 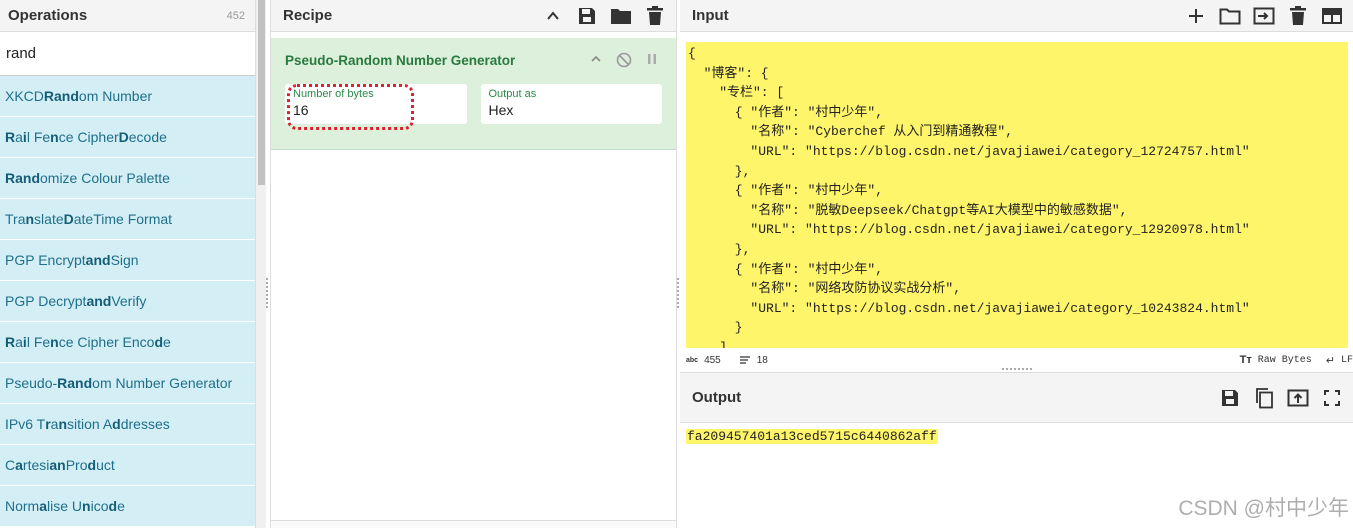 What do you see at coordinates (1264, 16) in the screenshot?
I see `open-file-icon` at bounding box center [1264, 16].